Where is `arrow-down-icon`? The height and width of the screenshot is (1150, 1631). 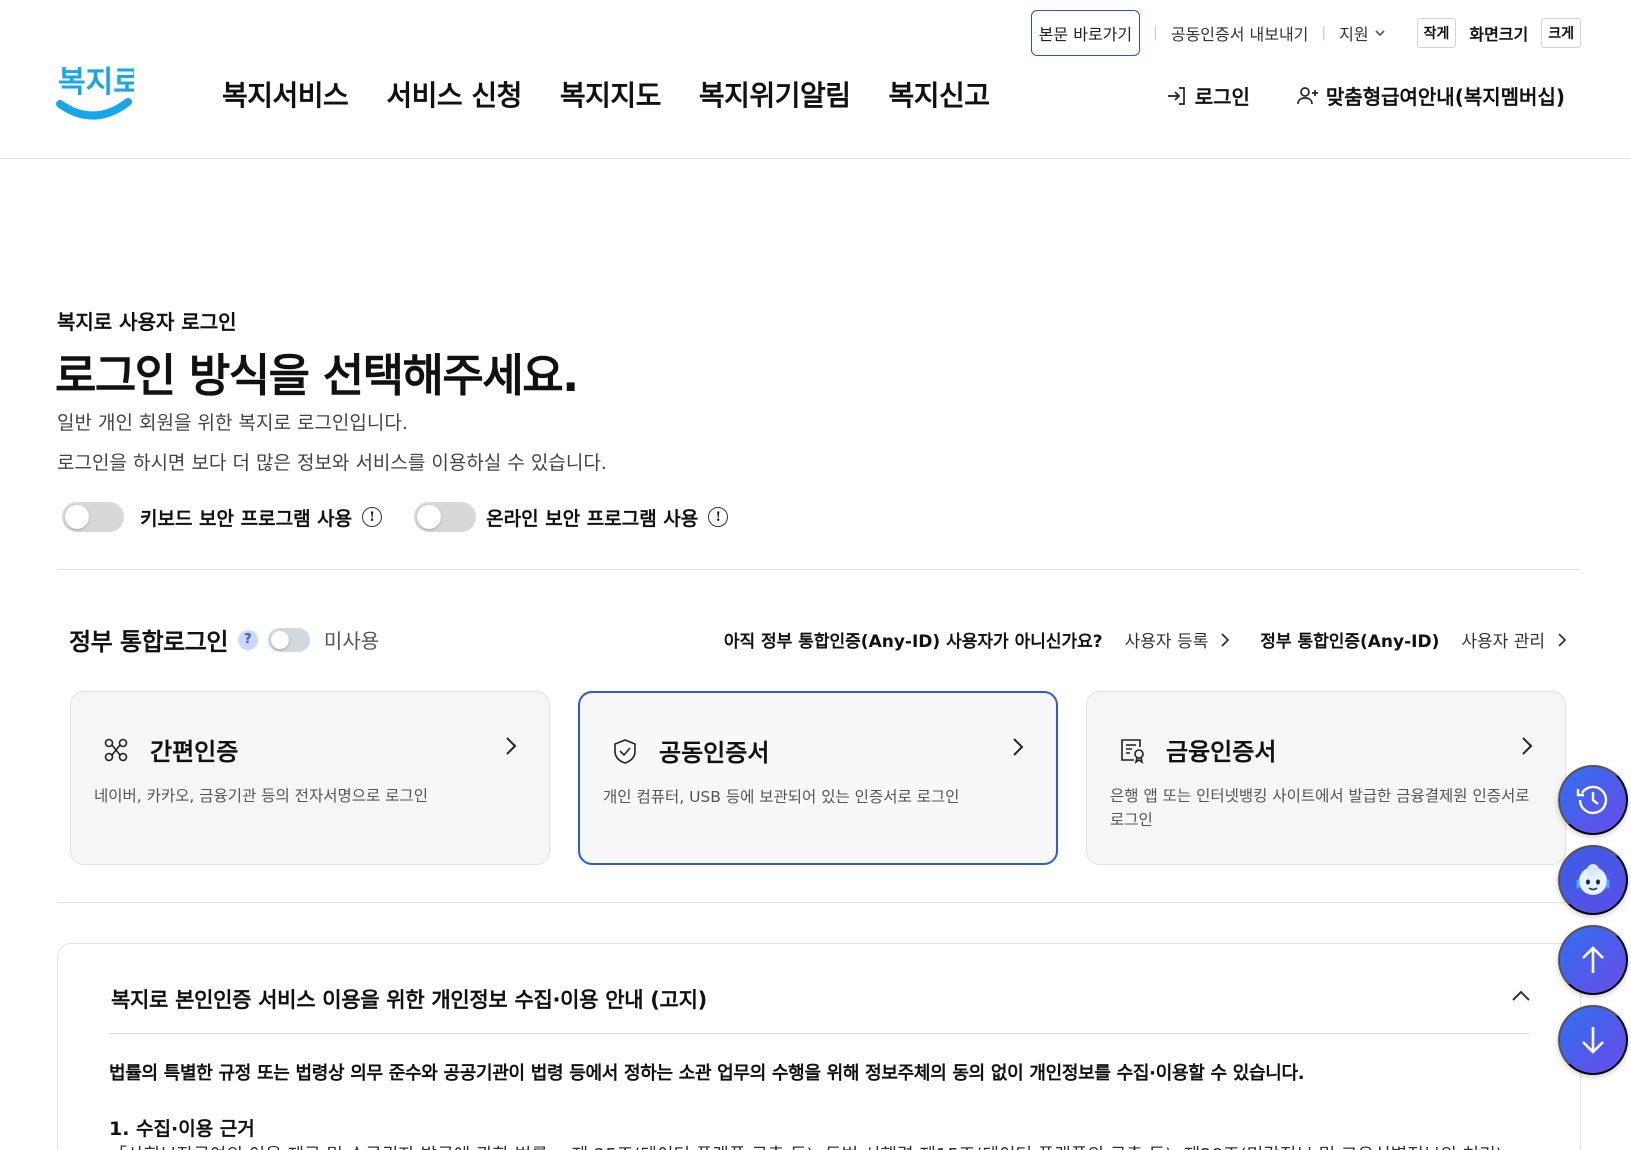
arrow-down-icon is located at coordinates (1593, 1040).